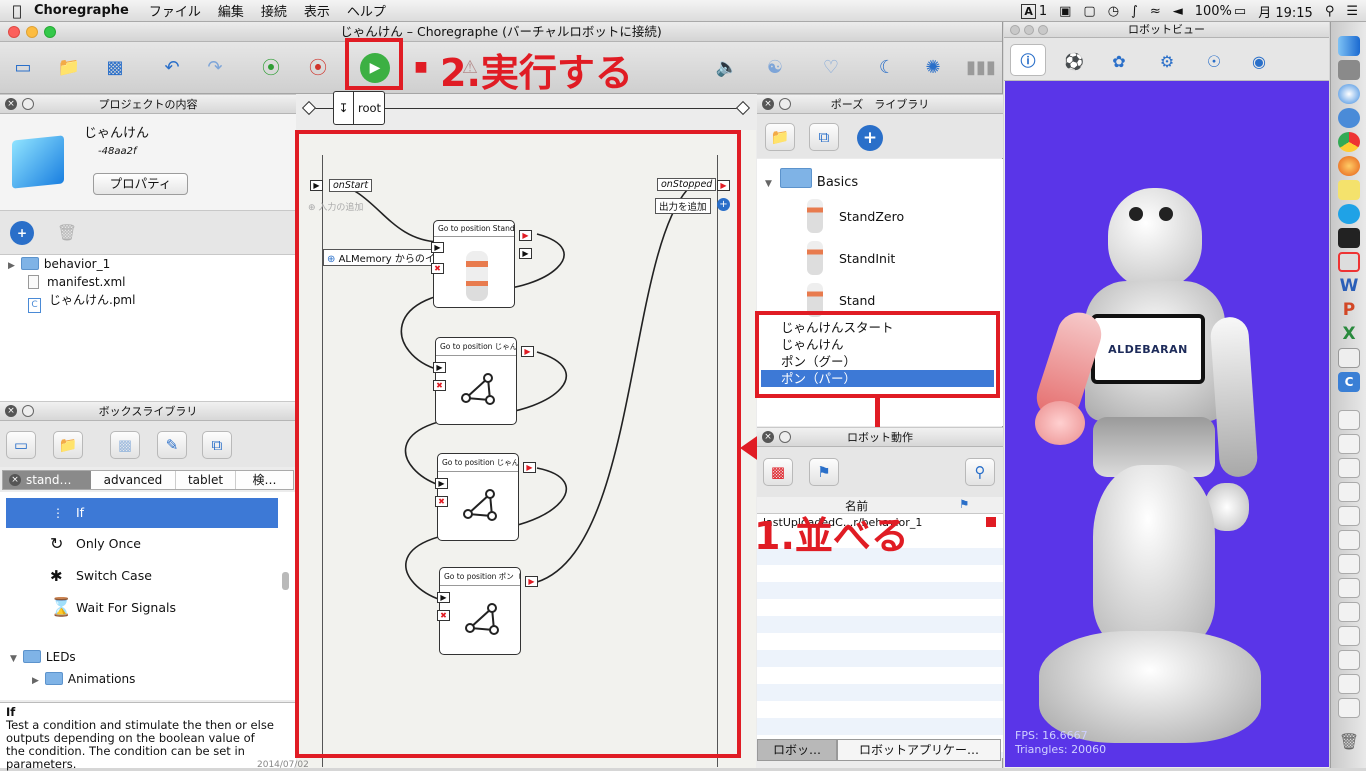 The image size is (1366, 771). I want to click on safari-icon, so click(1349, 94).